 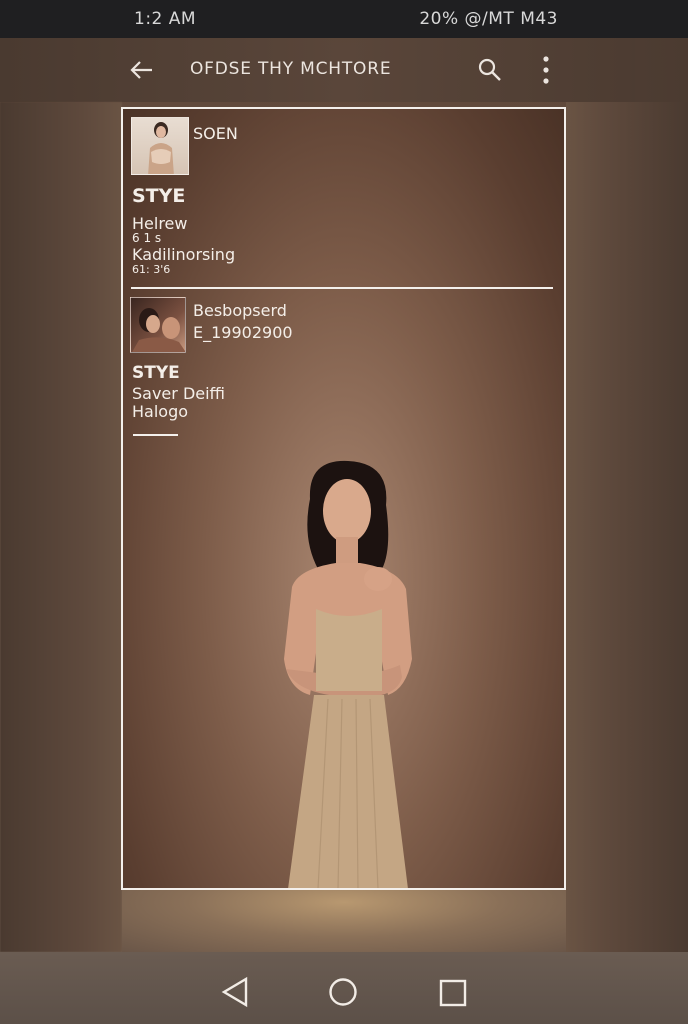 What do you see at coordinates (184, 254) in the screenshot?
I see `entry1-line3: Kadilinorsing` at bounding box center [184, 254].